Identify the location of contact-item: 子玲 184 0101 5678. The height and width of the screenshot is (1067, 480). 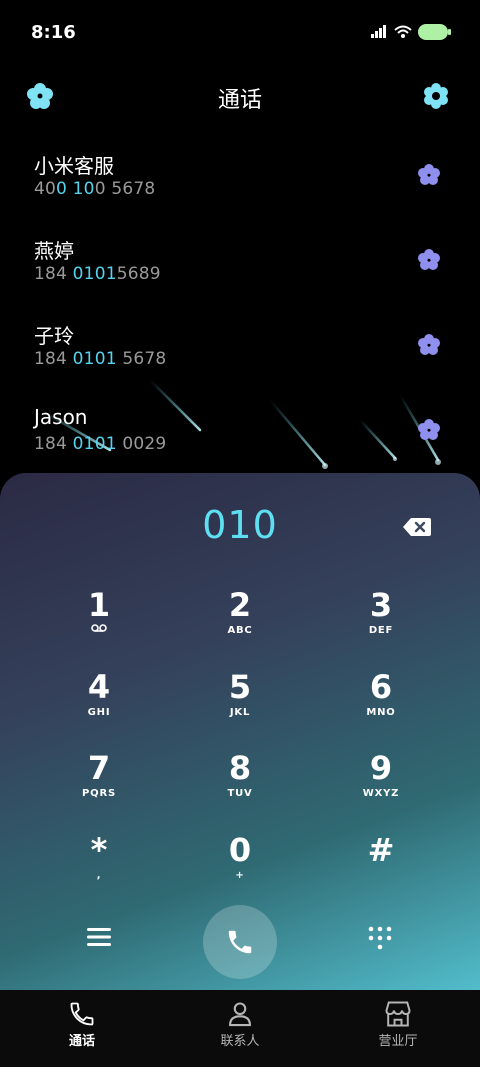
(240, 352).